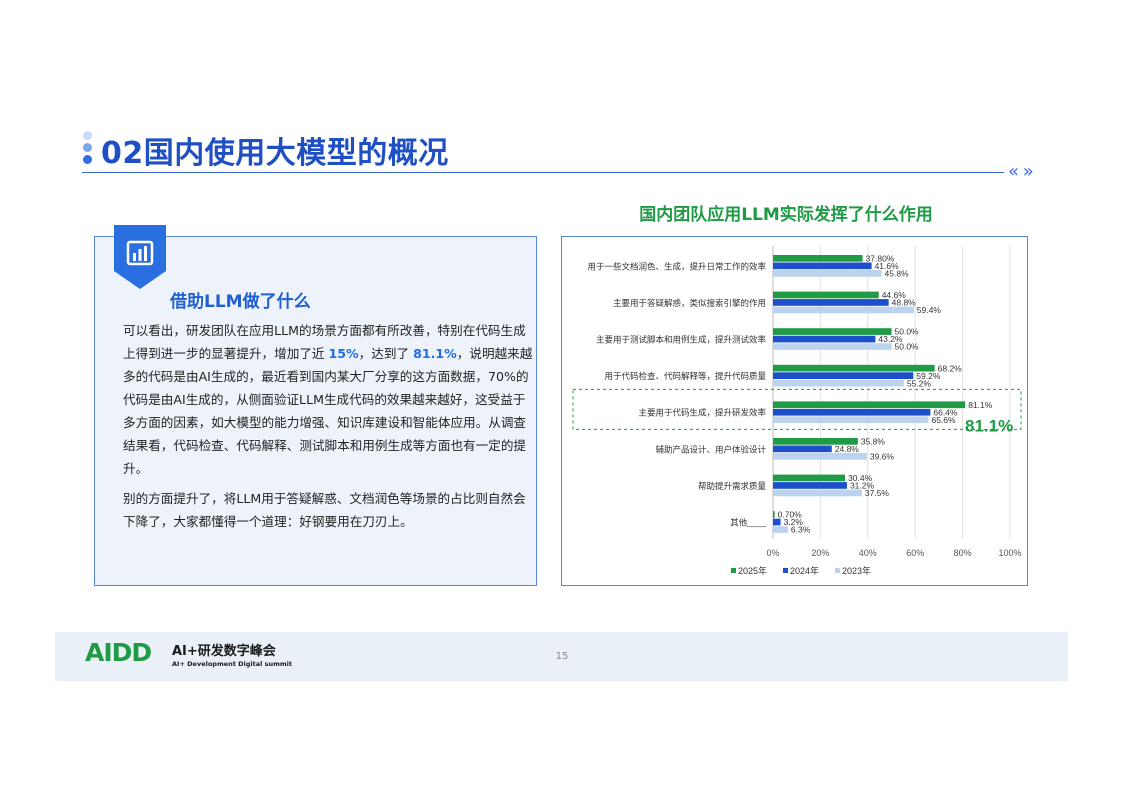 This screenshot has width=1123, height=794. I want to click on logo-subtitle: AI+ Development Digital summit, so click(232, 664).